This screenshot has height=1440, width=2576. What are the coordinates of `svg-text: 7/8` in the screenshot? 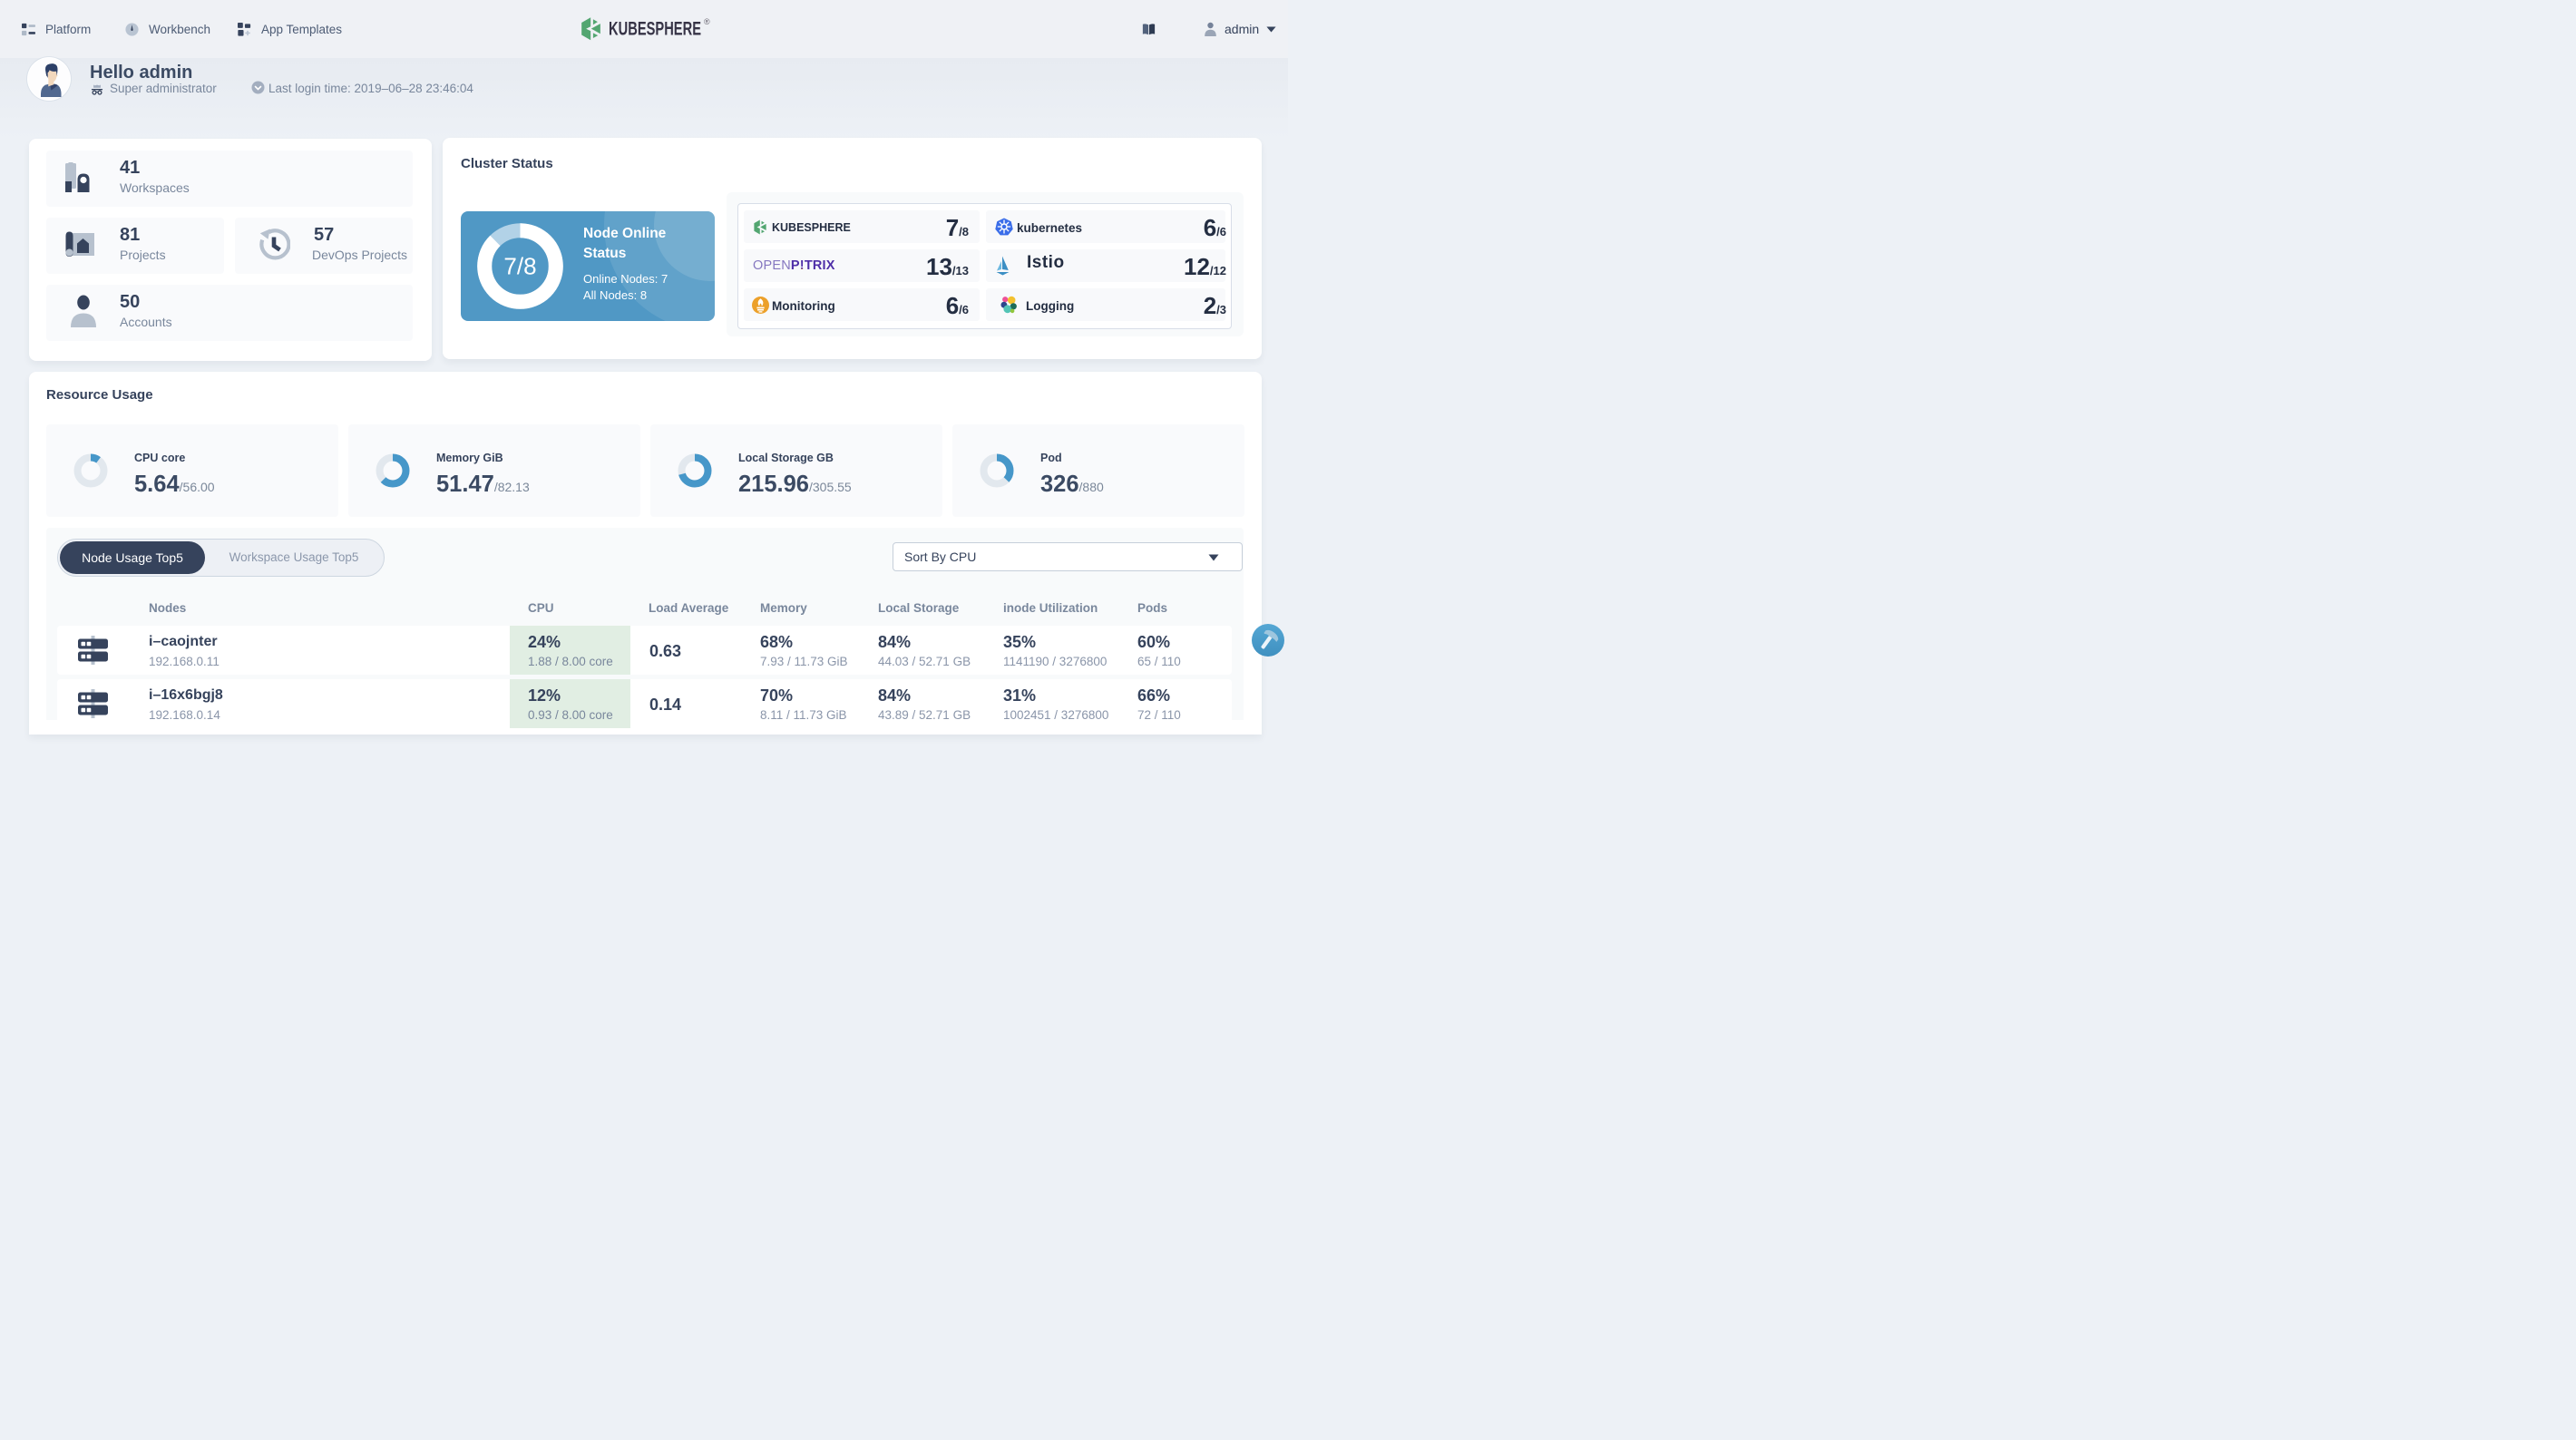 It's located at (519, 266).